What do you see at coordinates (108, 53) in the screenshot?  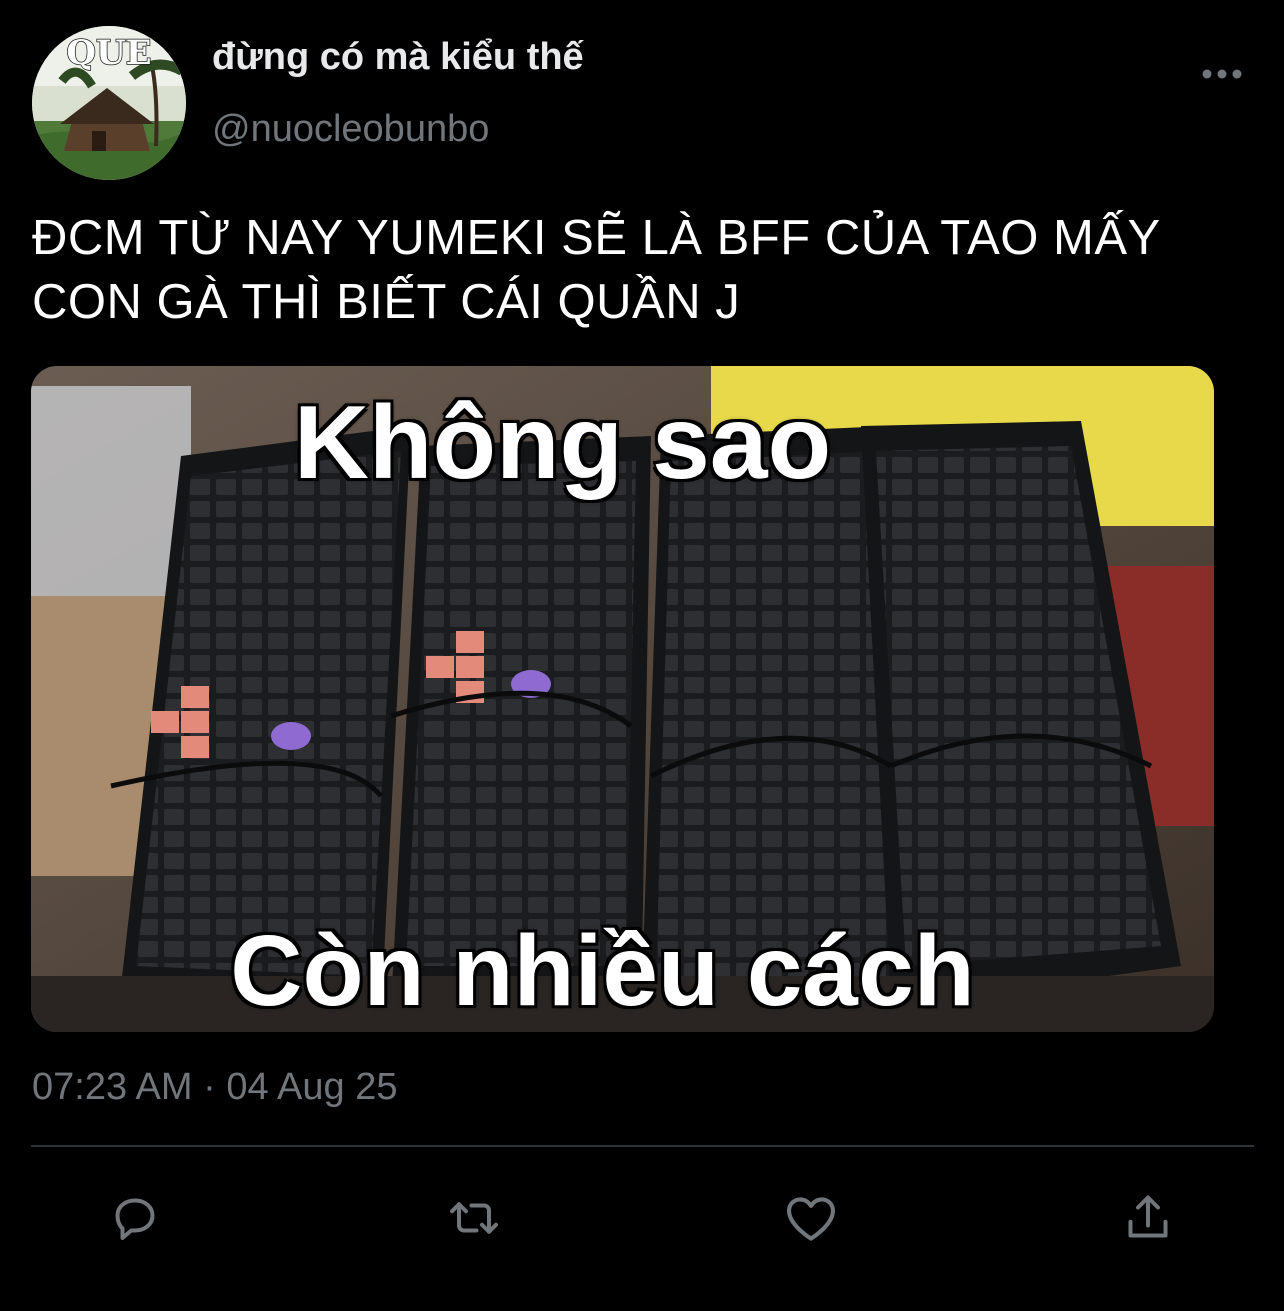 I see `avatar-text: QUE` at bounding box center [108, 53].